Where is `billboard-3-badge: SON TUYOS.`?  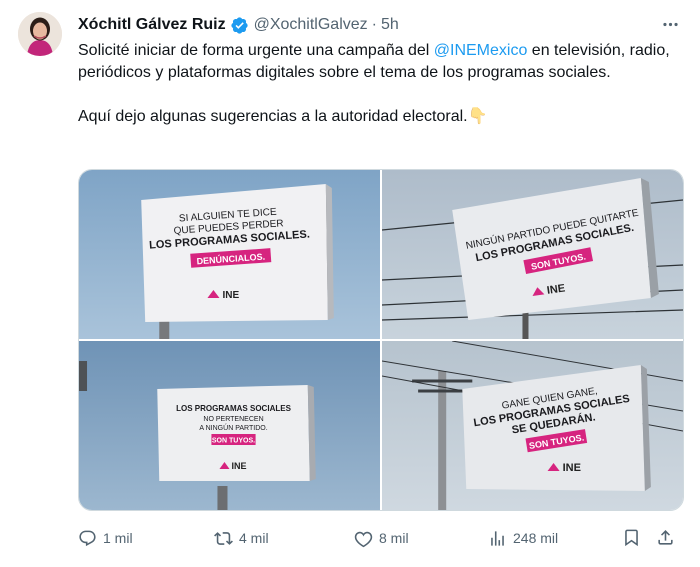
billboard-3-badge: SON TUYOS. is located at coordinates (233, 441).